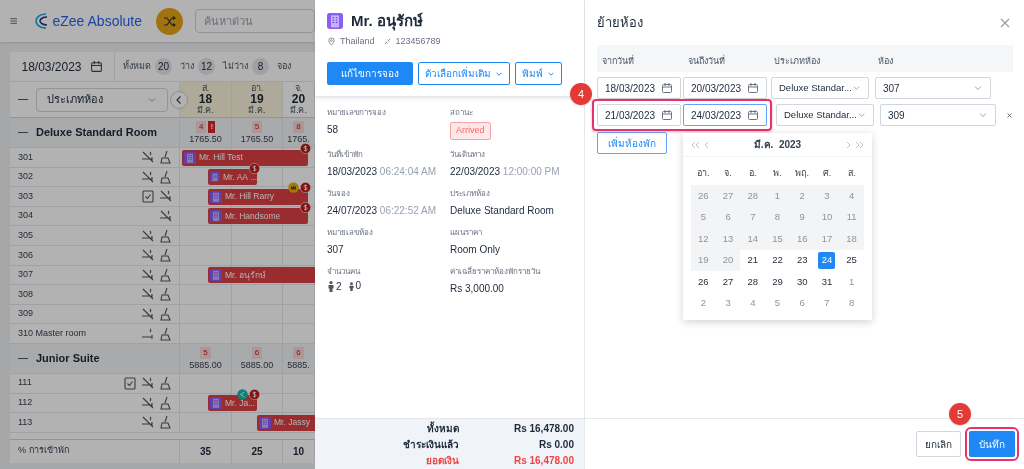  Describe the element at coordinates (179, 100) in the screenshot. I see `previous-button` at that location.